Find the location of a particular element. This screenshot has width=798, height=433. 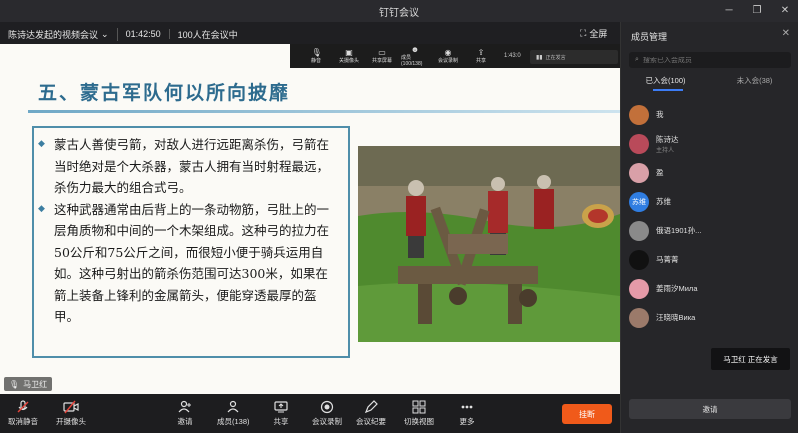

tab-joined: 已入会(100) is located at coordinates (665, 81).